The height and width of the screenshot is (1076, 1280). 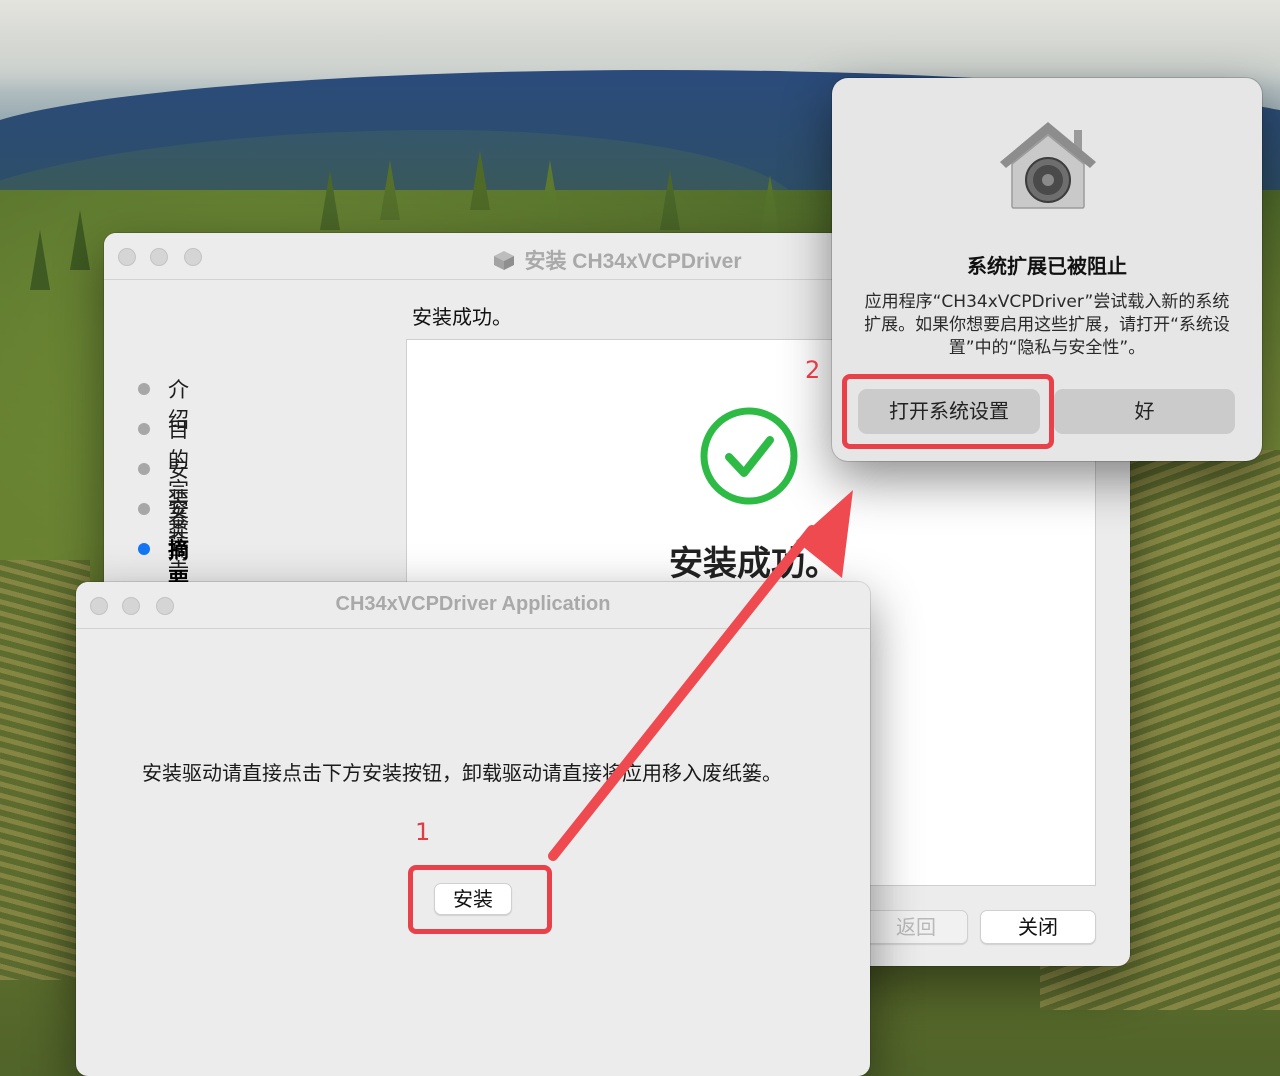 I want to click on security-house-lock-icon, so click(x=1048, y=165).